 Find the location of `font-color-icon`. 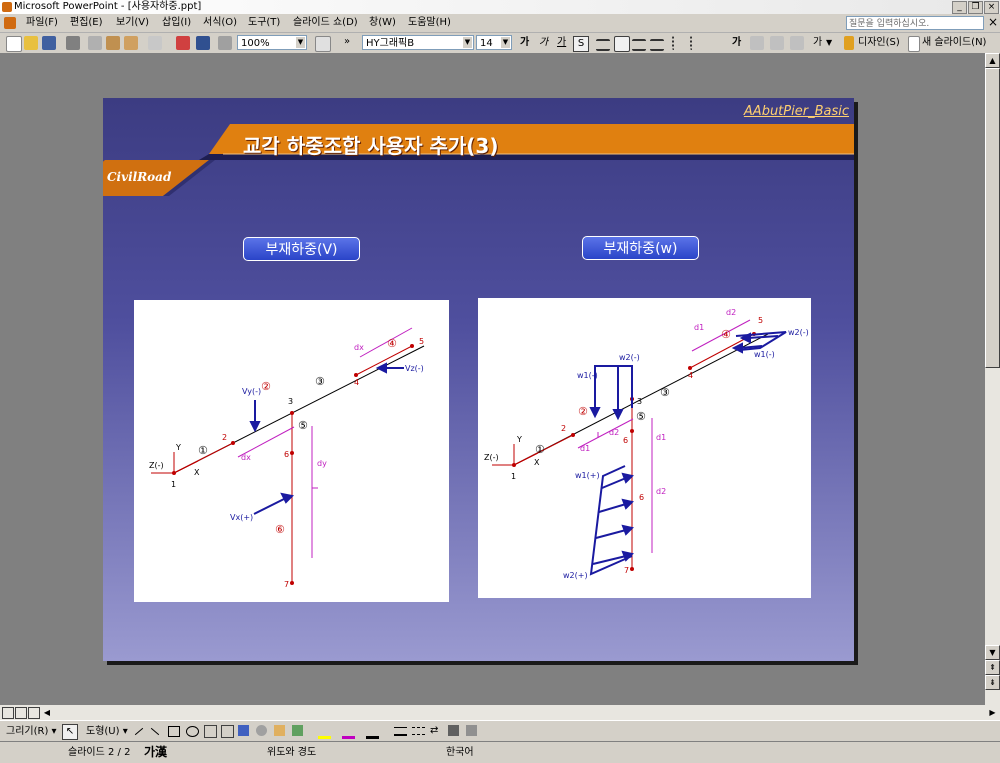

font-color-icon is located at coordinates (372, 732).